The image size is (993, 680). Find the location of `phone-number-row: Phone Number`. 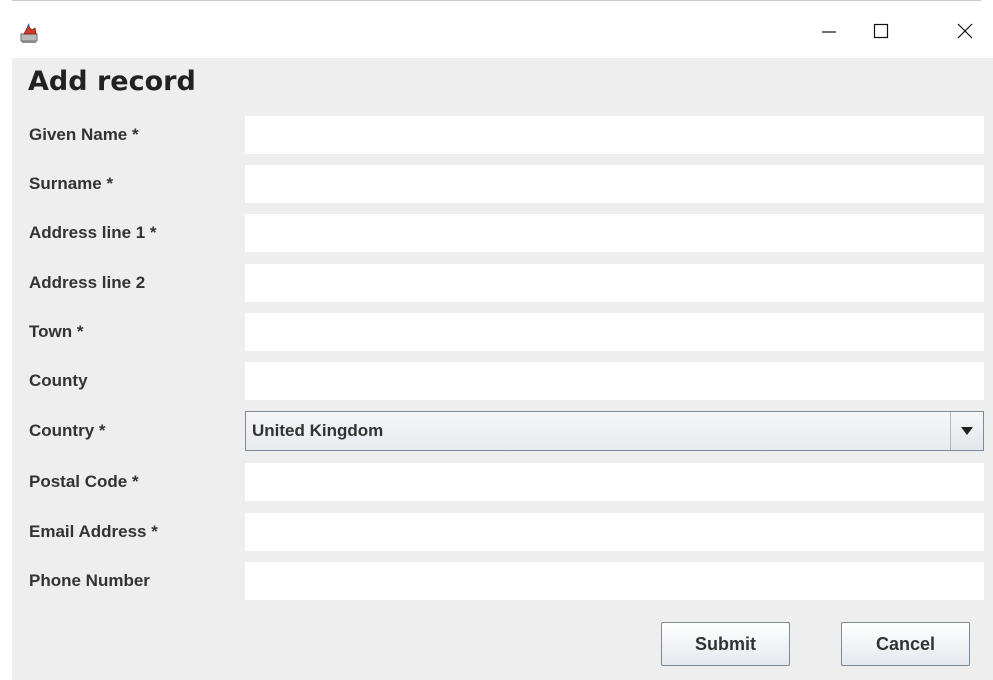

phone-number-row: Phone Number is located at coordinates (502, 581).